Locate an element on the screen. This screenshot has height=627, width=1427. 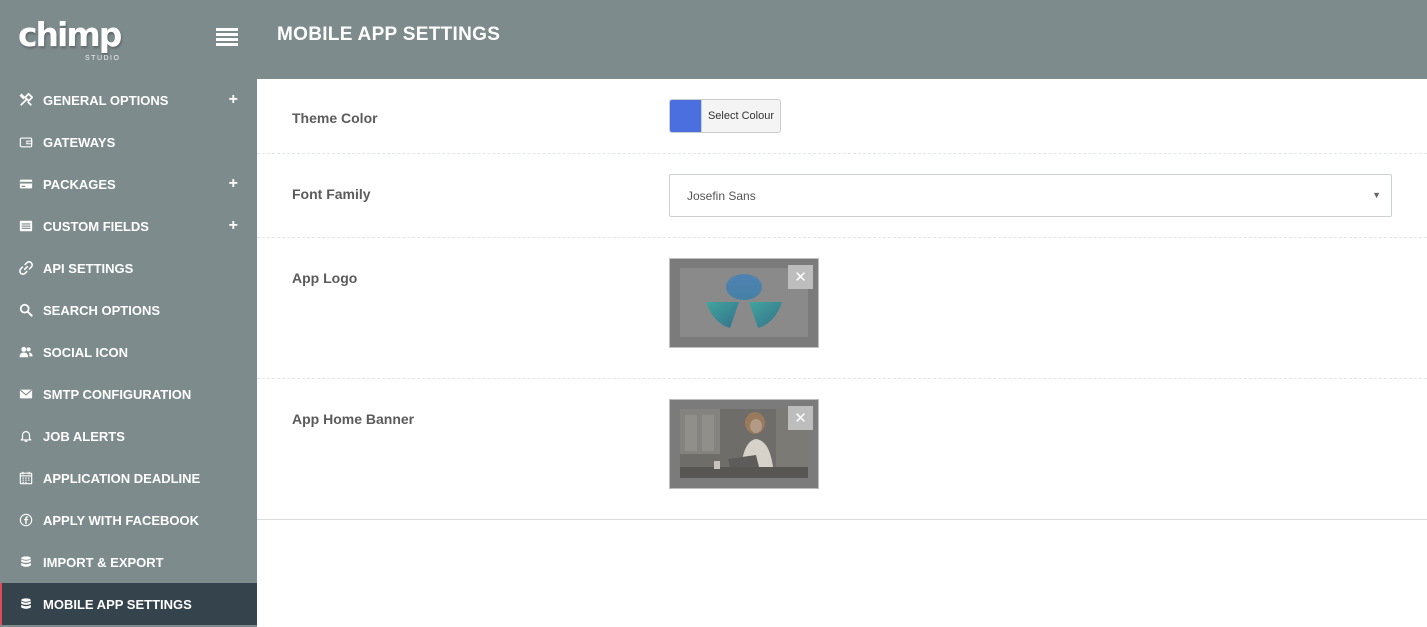
font-family-label: Font Family is located at coordinates (331, 194).